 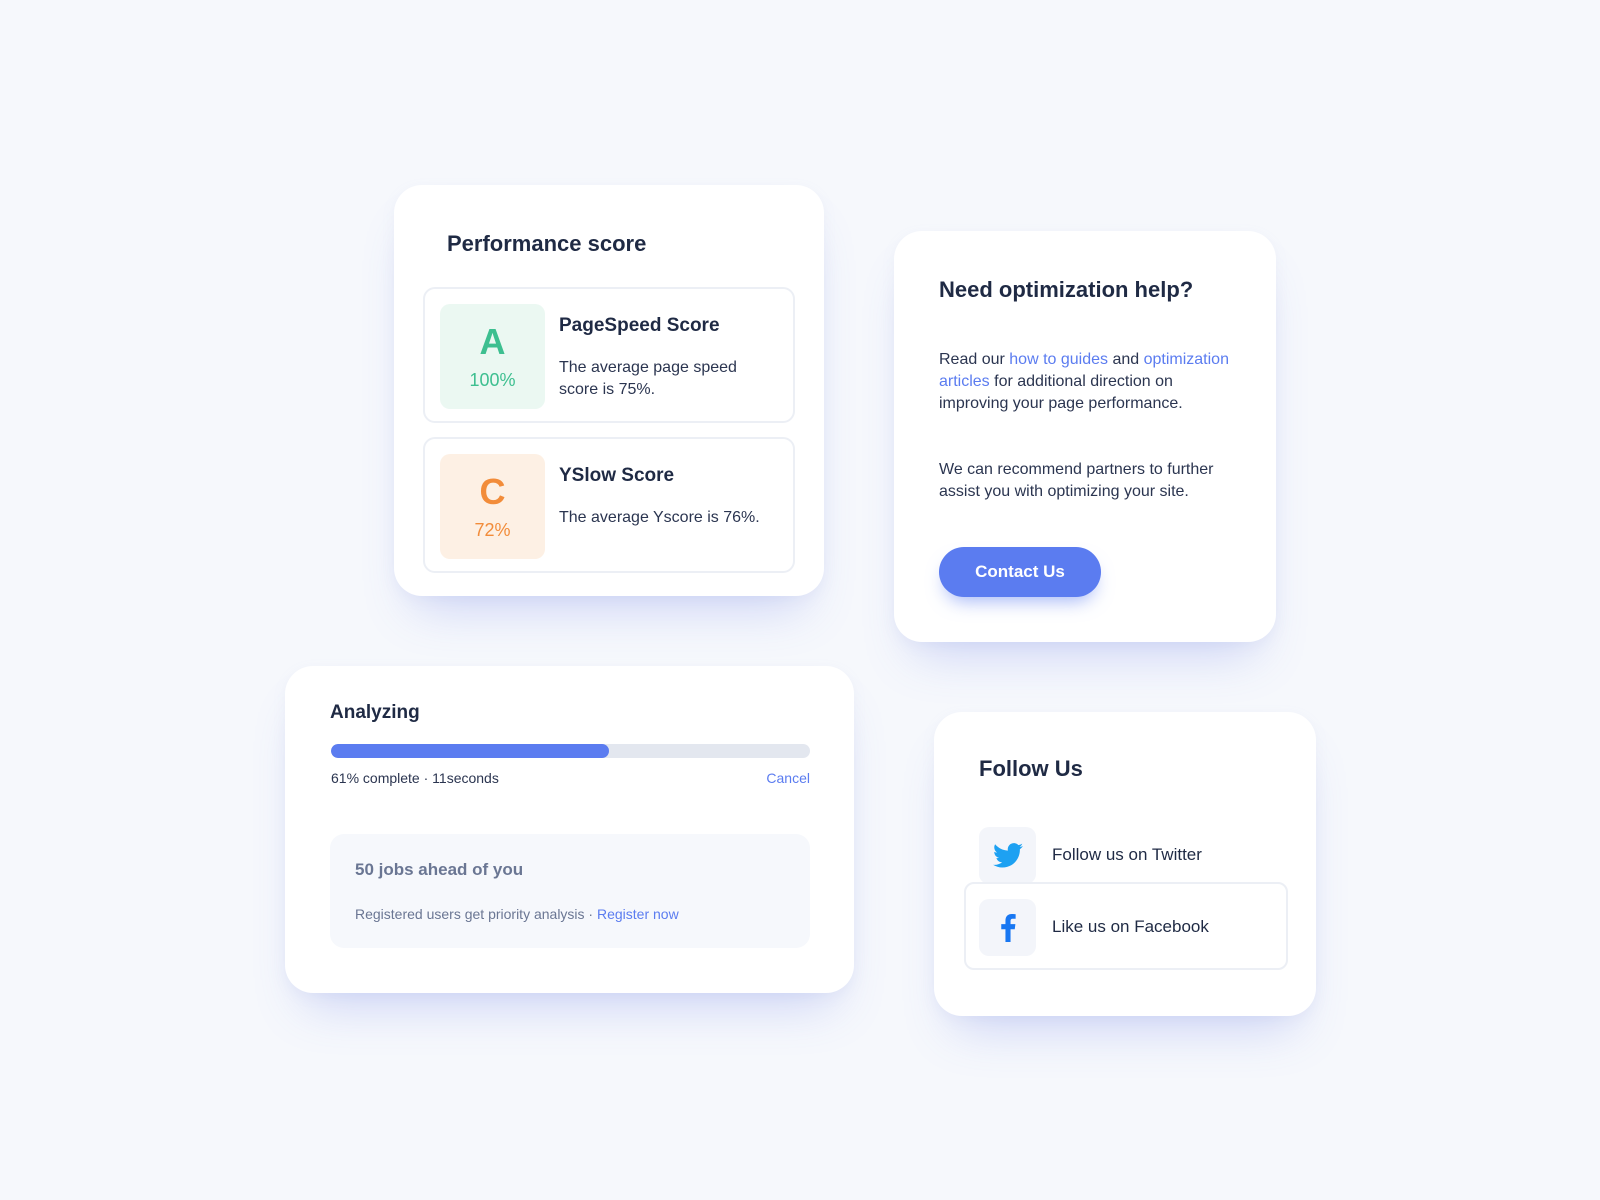 I want to click on how-to-guides-link: how to guides, so click(x=1058, y=359).